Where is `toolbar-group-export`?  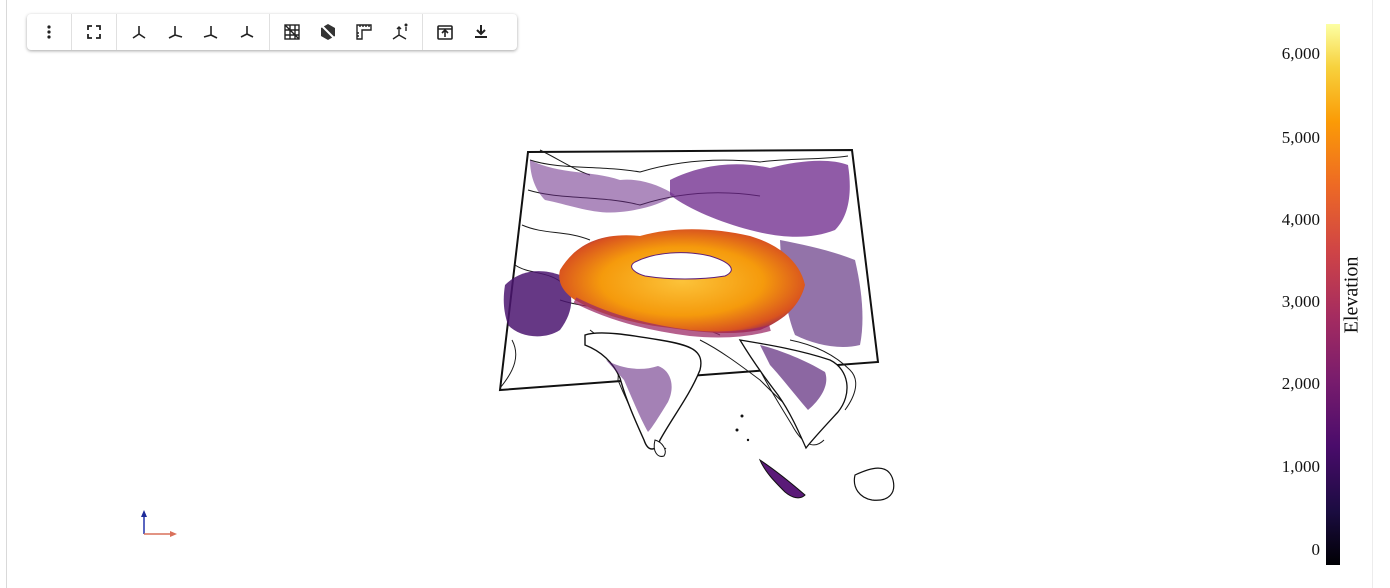
toolbar-group-export is located at coordinates (463, 32).